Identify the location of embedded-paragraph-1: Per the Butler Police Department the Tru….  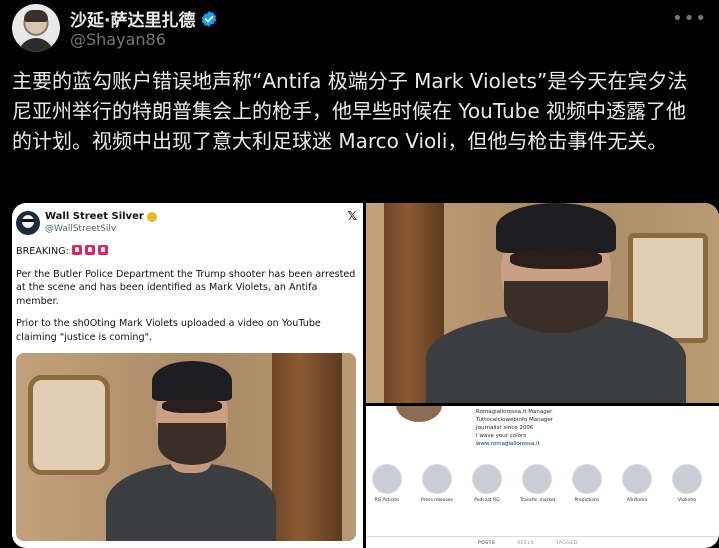
(186, 287).